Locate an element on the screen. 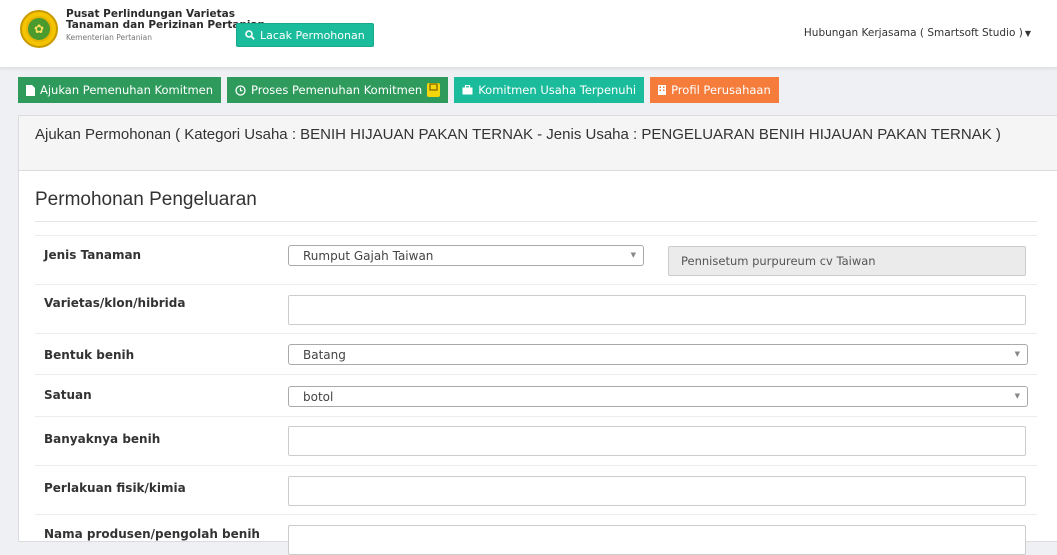  satuan-label: Satuan is located at coordinates (68, 395).